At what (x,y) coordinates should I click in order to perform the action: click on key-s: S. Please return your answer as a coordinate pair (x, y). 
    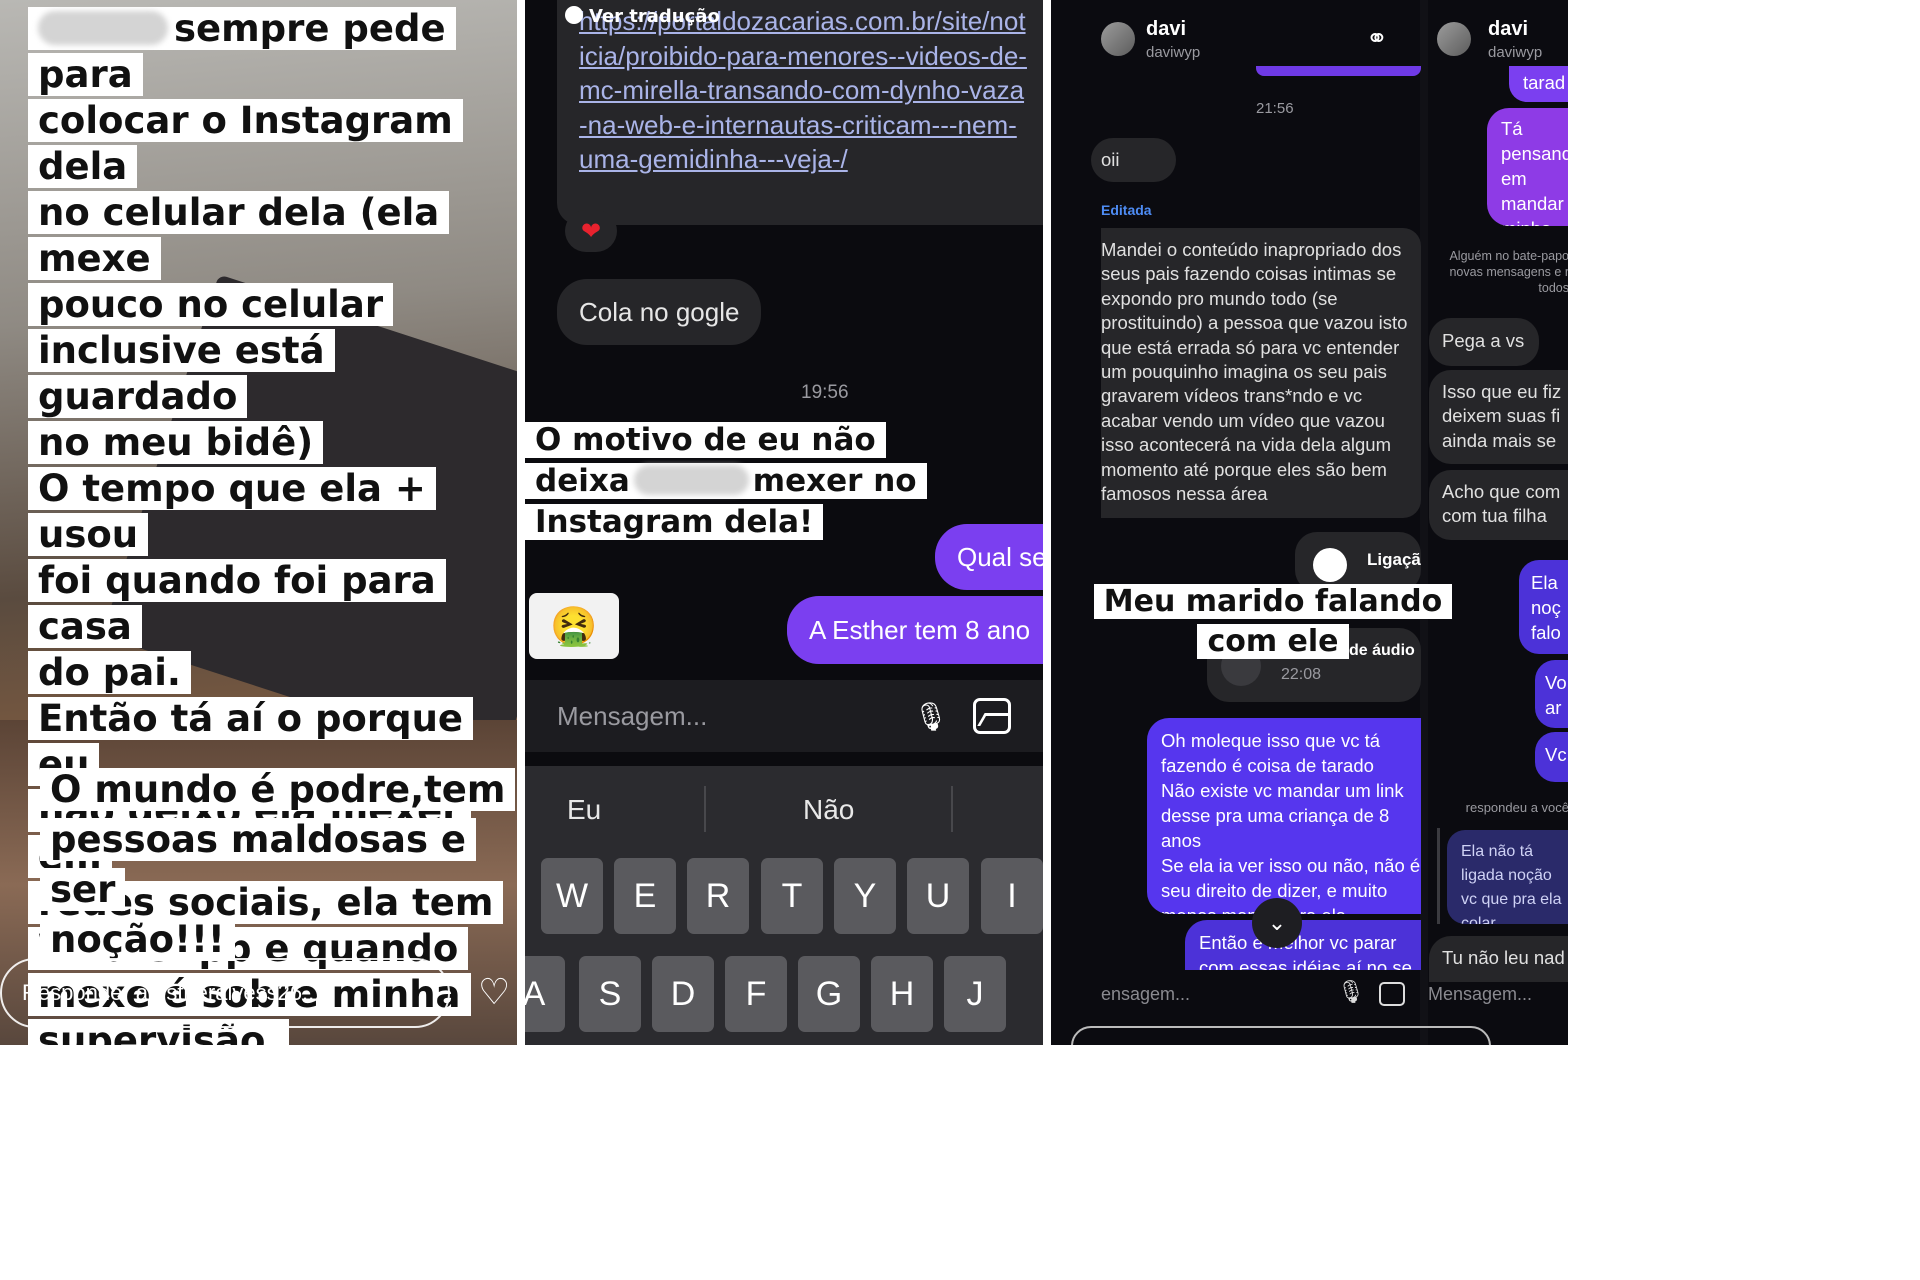
    Looking at the image, I should click on (610, 994).